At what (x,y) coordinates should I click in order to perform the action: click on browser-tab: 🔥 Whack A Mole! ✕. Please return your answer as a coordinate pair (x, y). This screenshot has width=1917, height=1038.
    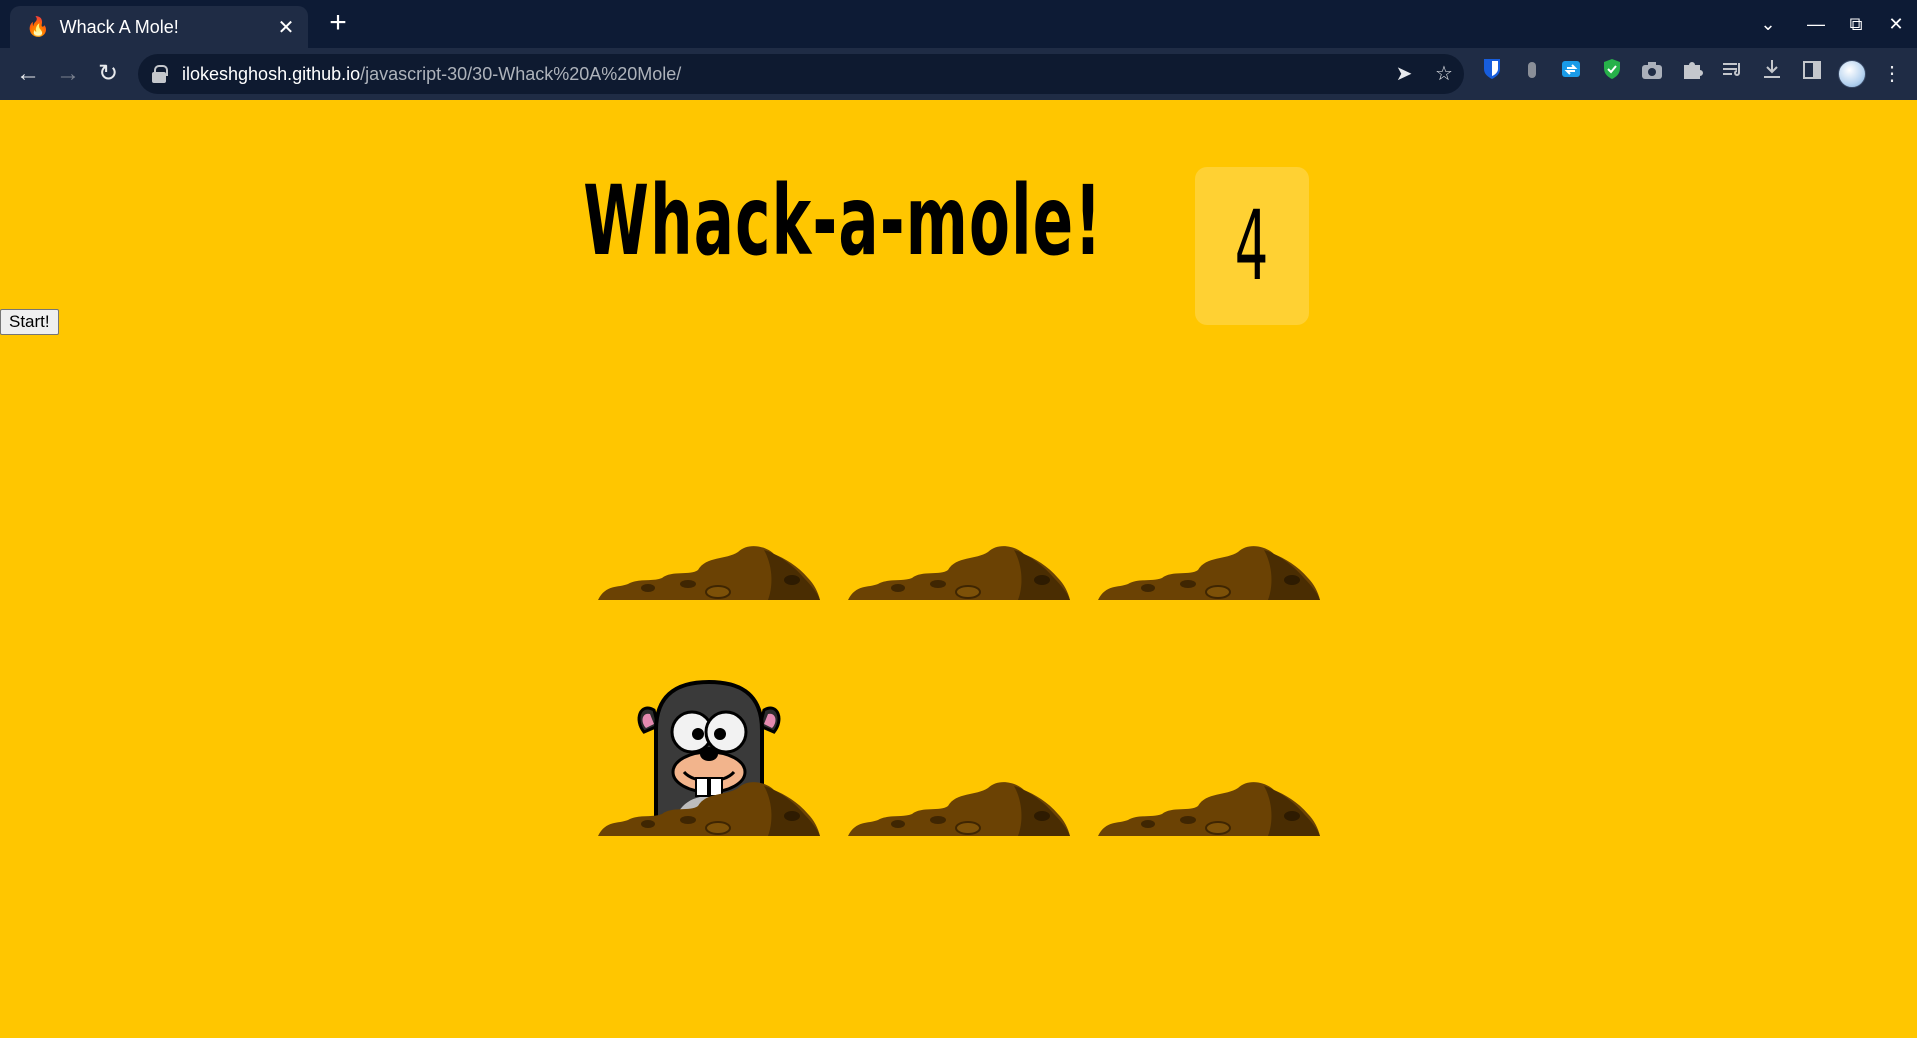
    Looking at the image, I should click on (159, 27).